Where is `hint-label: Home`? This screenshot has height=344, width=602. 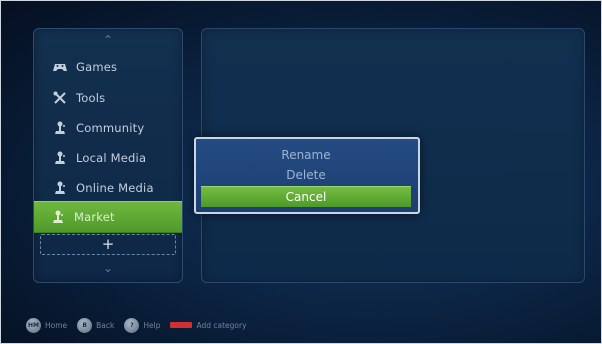
hint-label: Home is located at coordinates (56, 325).